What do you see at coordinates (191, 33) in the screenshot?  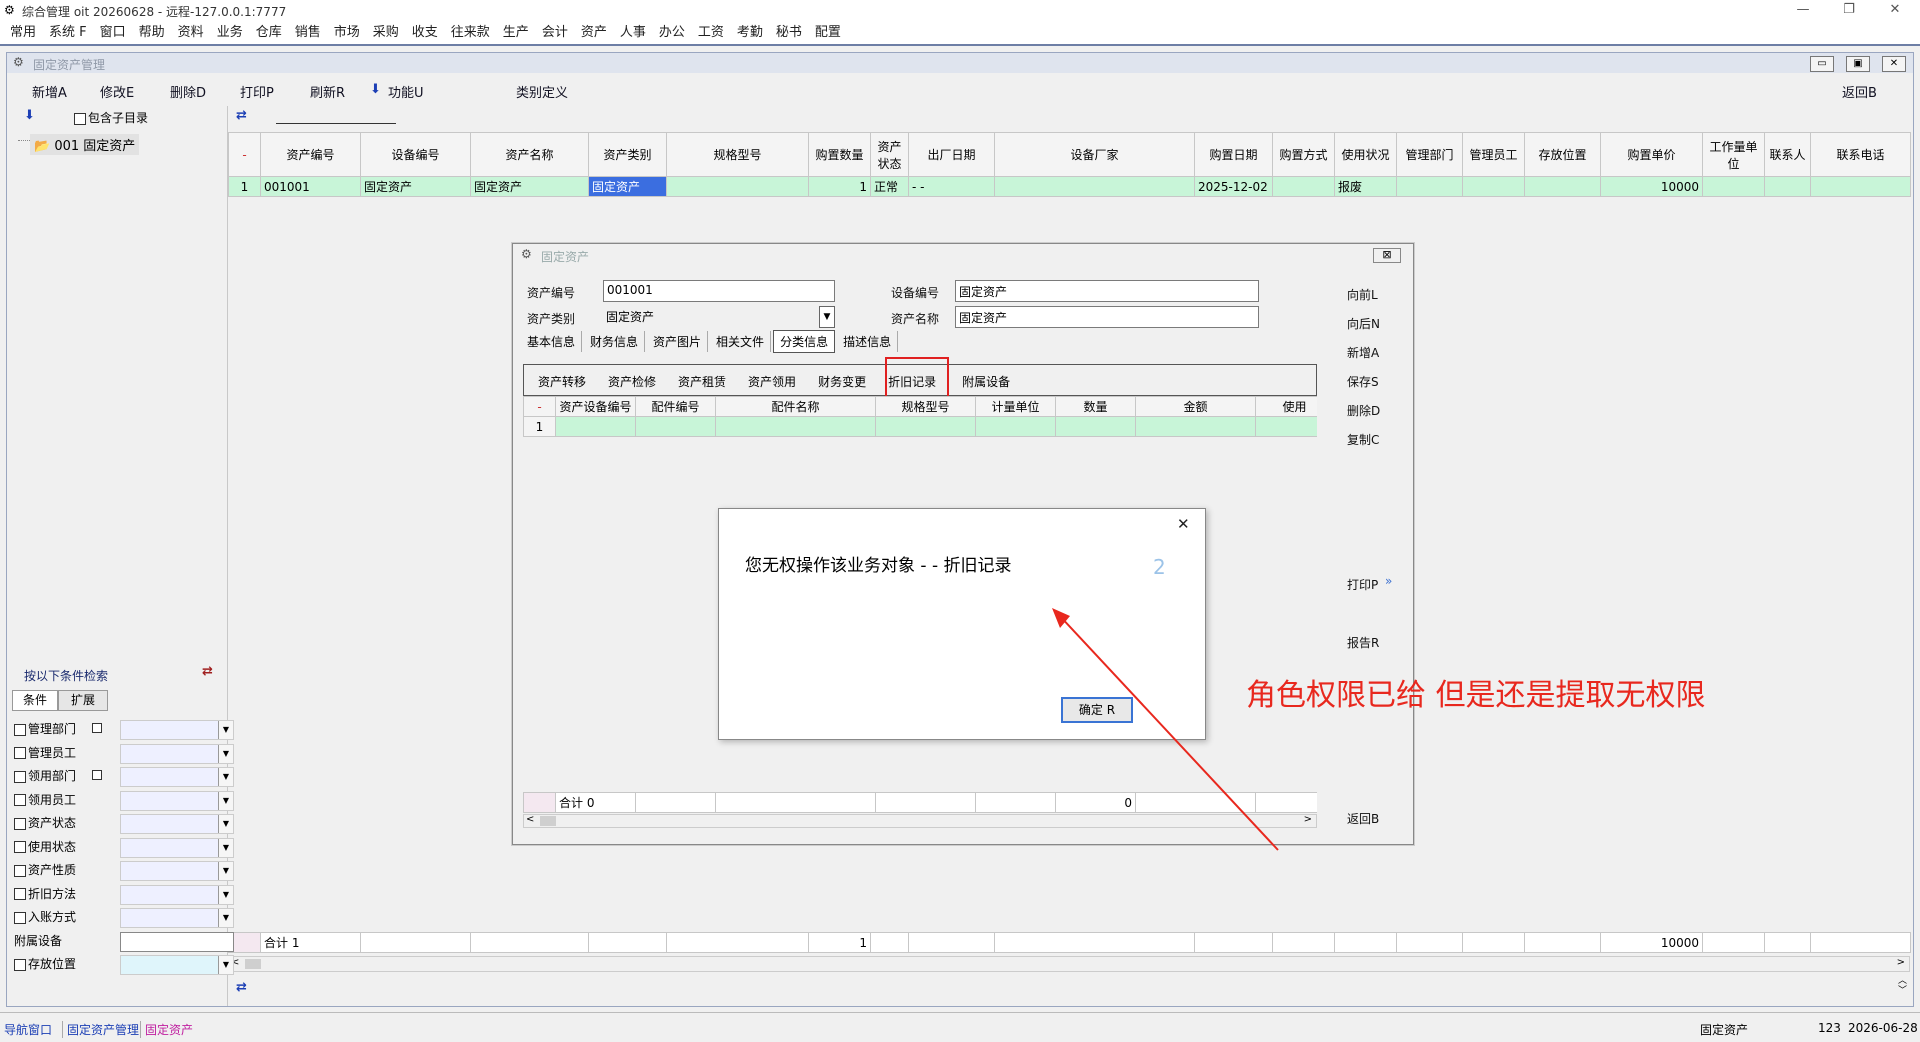 I see `menu-item: 资料` at bounding box center [191, 33].